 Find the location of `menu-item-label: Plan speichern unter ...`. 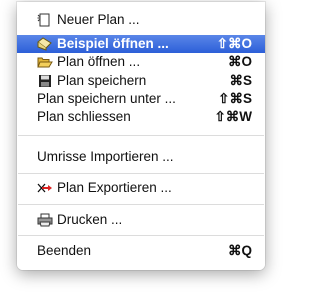

menu-item-label: Plan speichern unter ... is located at coordinates (106, 98).